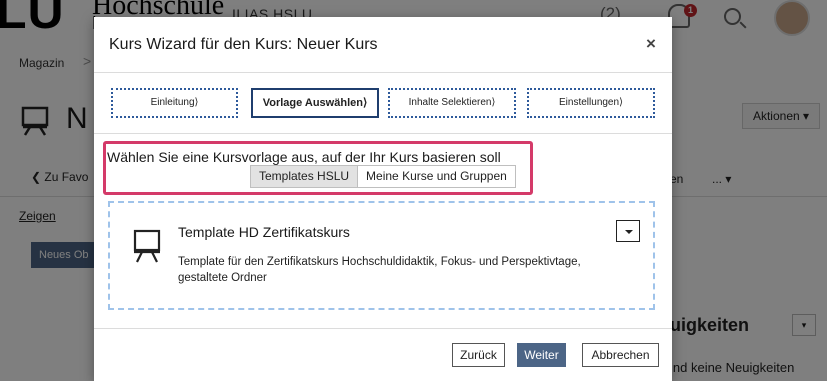 This screenshot has height=381, width=827. Describe the element at coordinates (478, 355) in the screenshot. I see `back-button: Zurück` at that location.